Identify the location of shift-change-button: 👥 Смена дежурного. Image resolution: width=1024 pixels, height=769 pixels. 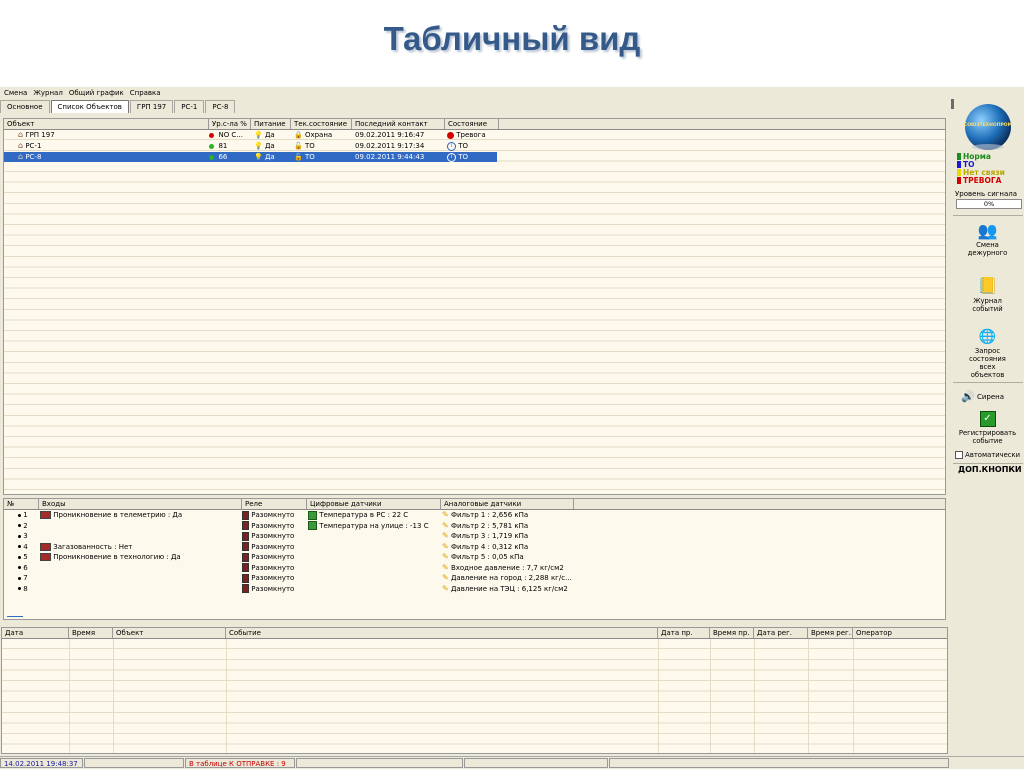
(987, 239).